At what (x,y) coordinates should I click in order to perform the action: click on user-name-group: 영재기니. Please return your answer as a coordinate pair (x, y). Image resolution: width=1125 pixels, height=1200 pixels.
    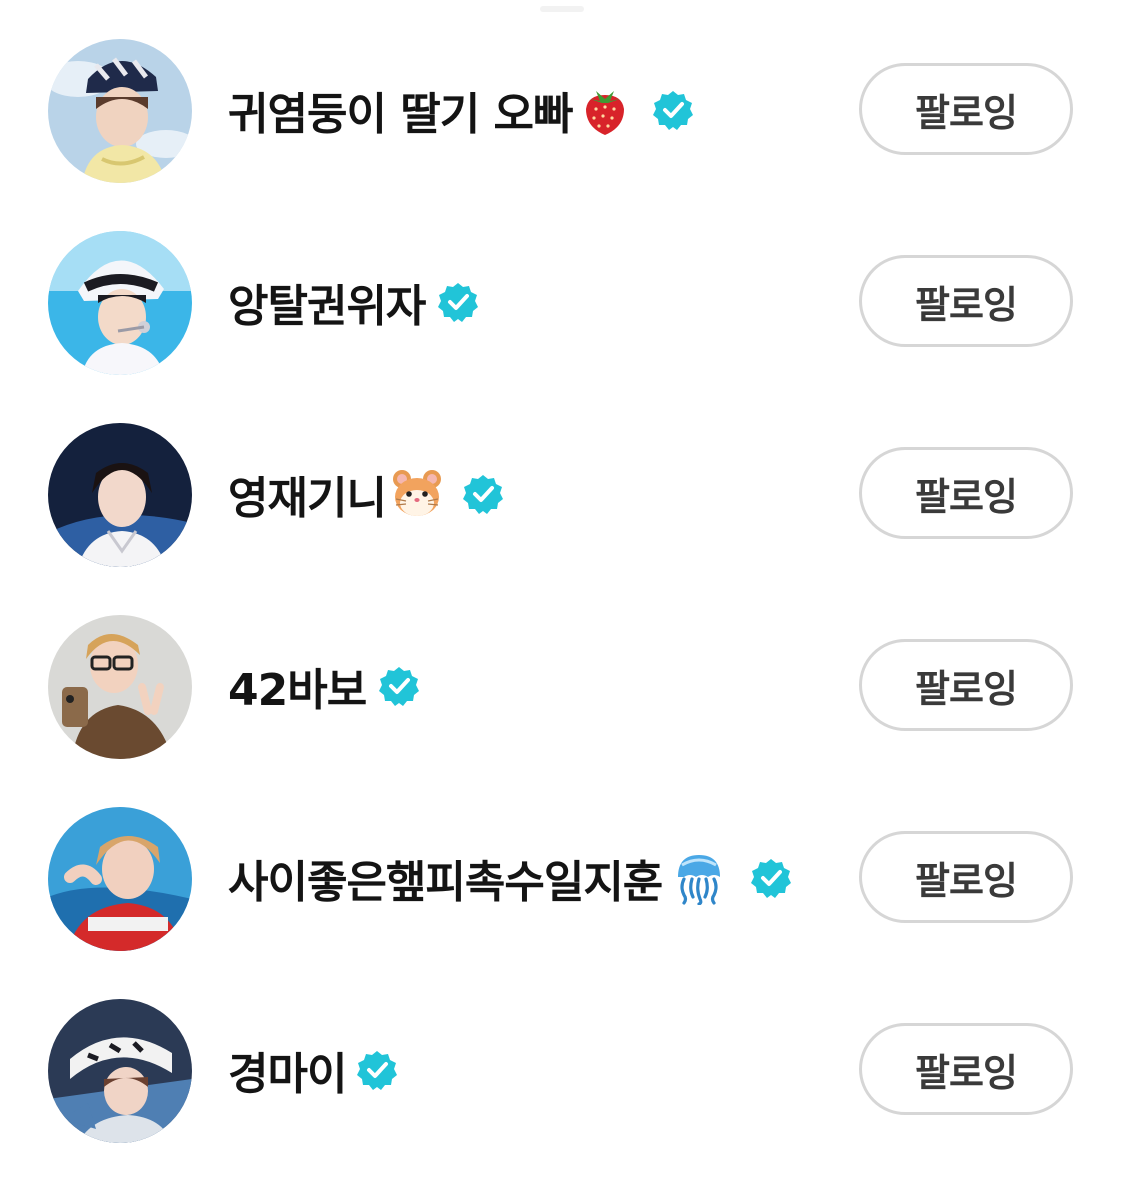
    Looking at the image, I should click on (366, 494).